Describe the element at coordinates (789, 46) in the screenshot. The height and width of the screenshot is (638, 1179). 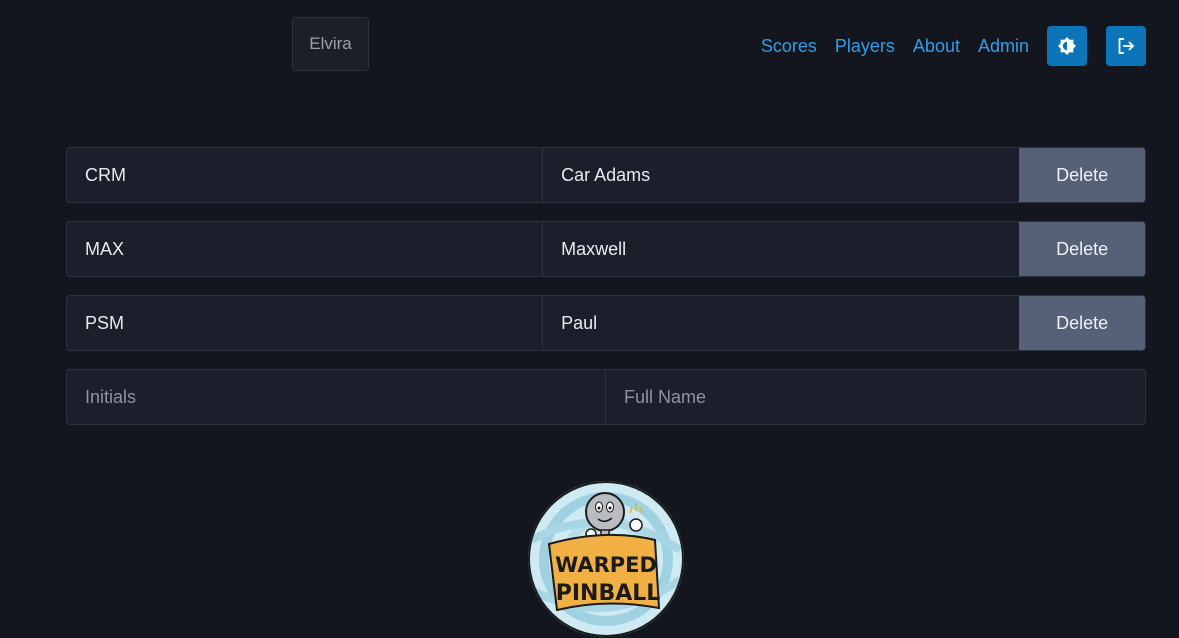
I see `nav-link-scores: Scores` at that location.